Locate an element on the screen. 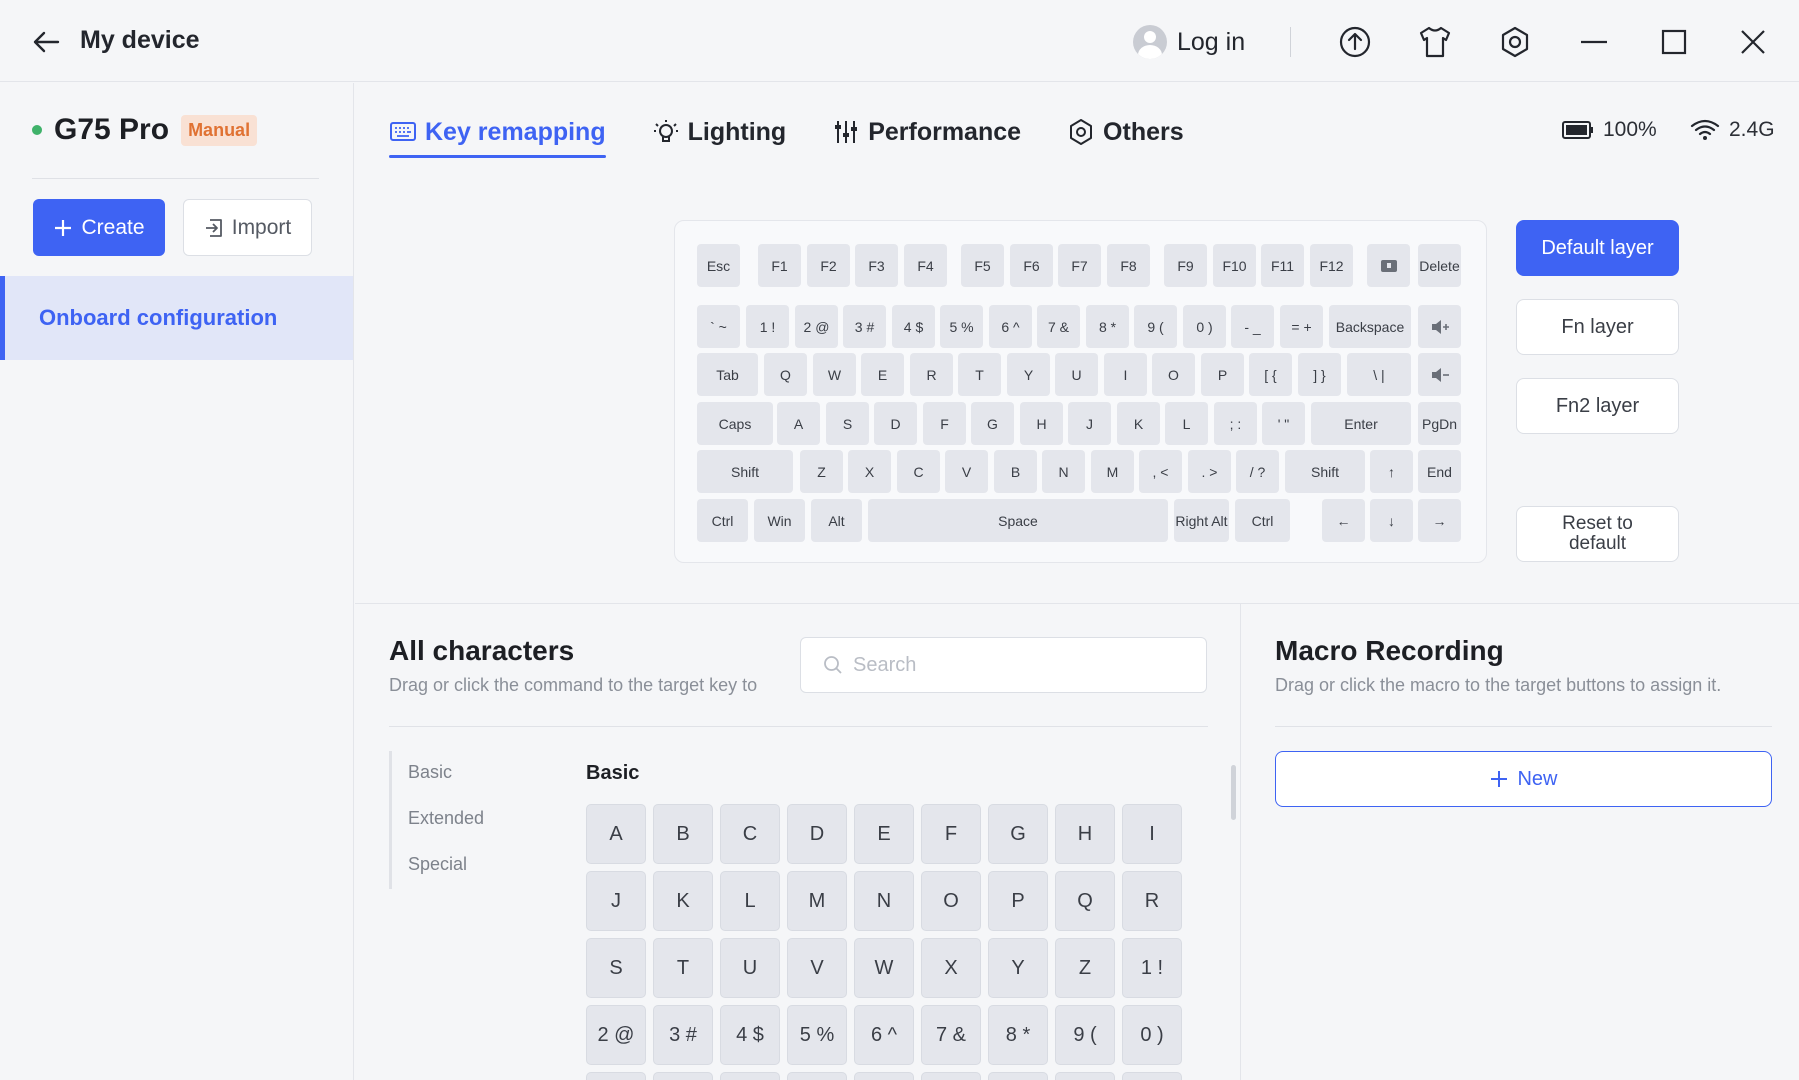 The height and width of the screenshot is (1080, 1799). key-r: R is located at coordinates (931, 374).